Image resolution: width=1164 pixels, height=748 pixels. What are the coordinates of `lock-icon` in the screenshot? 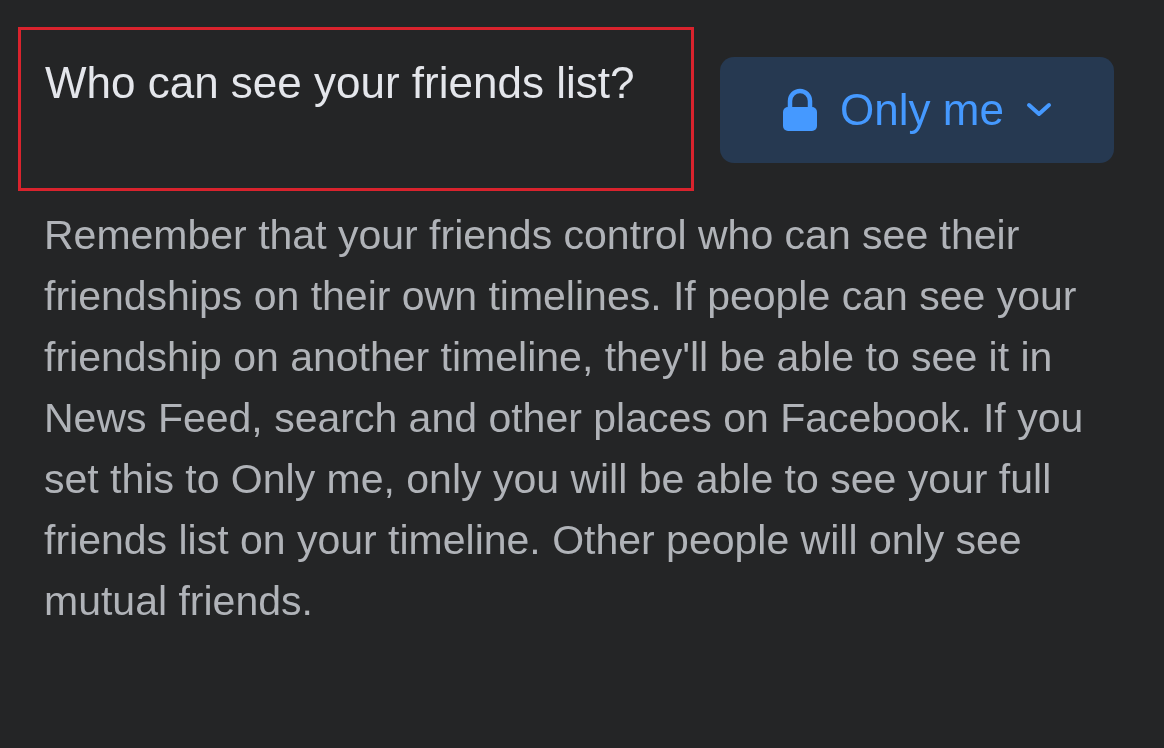 It's located at (800, 110).